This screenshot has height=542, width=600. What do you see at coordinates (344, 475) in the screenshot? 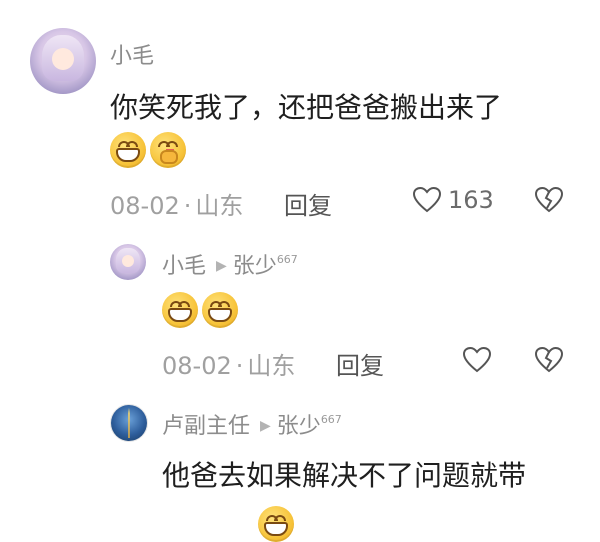
I see `reply-text: 他爸去如果解决不了问题就带` at bounding box center [344, 475].